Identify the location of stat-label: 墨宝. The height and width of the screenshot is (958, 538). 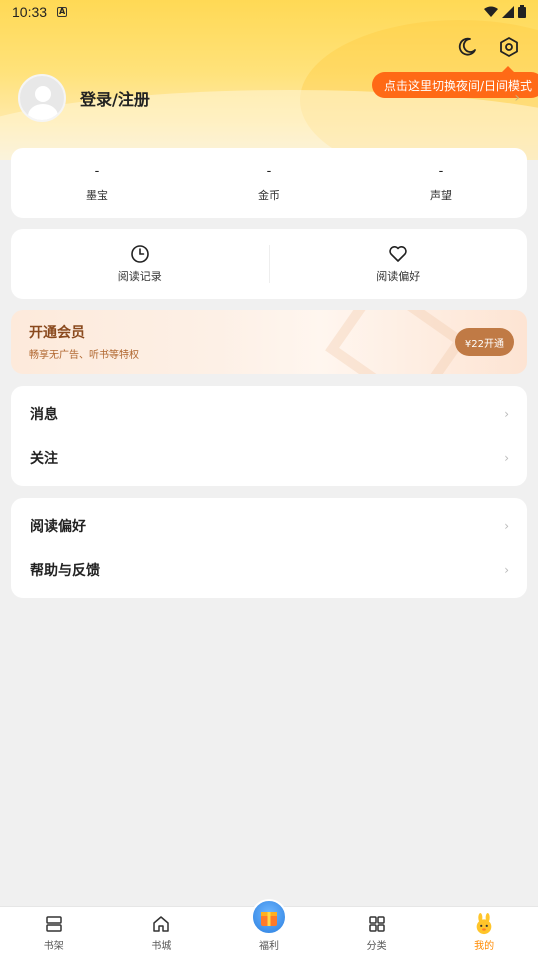
(97, 195).